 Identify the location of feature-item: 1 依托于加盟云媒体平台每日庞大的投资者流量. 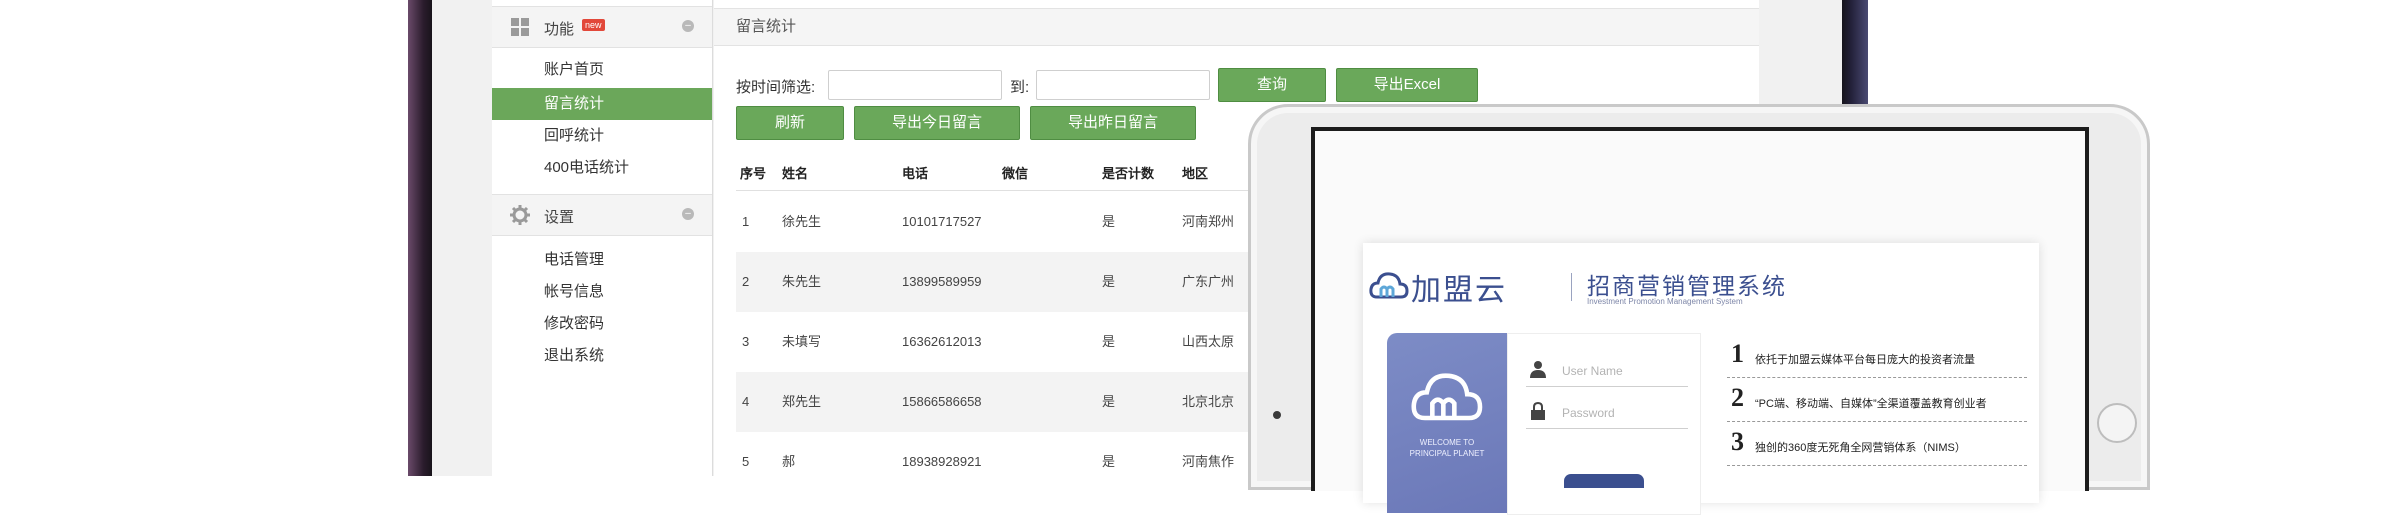
(1877, 358).